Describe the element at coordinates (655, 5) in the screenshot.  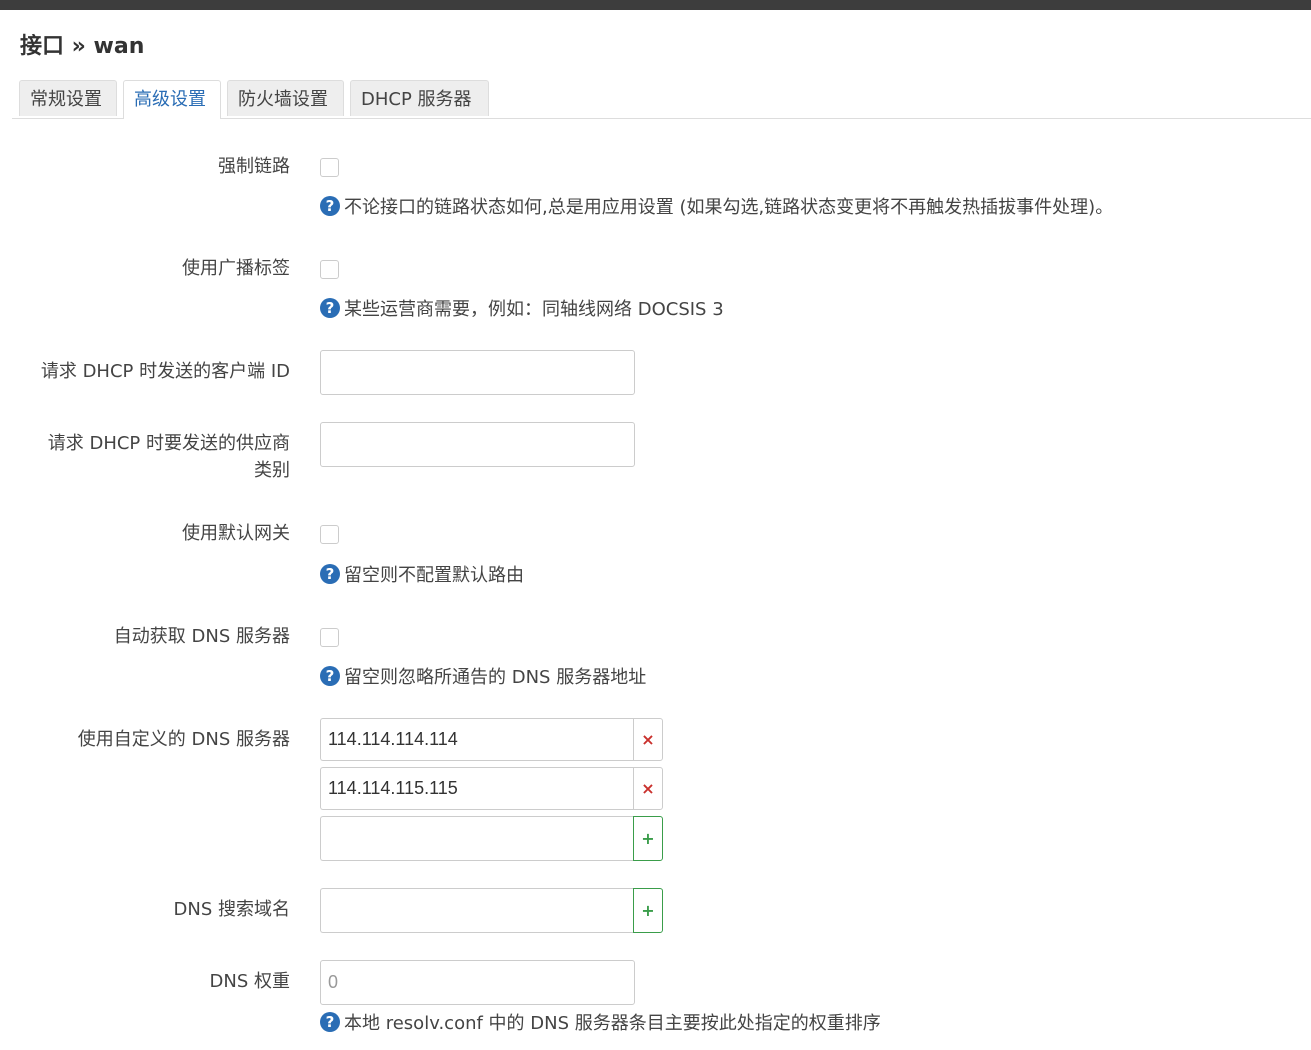
I see `top-bar` at that location.